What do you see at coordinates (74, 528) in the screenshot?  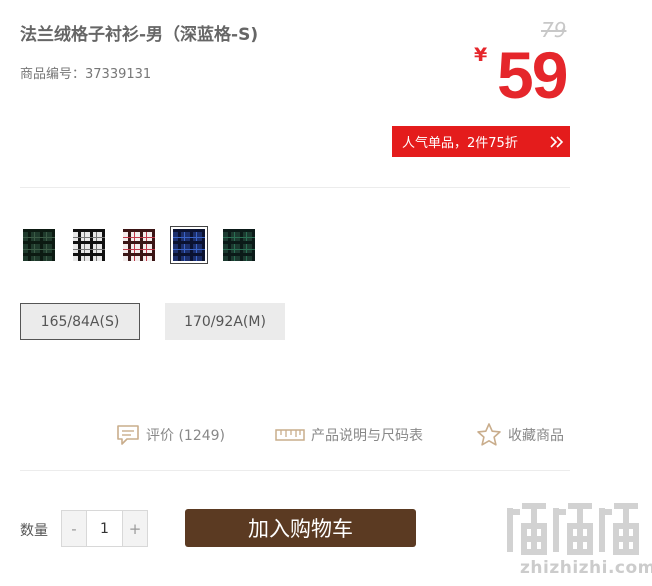 I see `decrement-button: -` at bounding box center [74, 528].